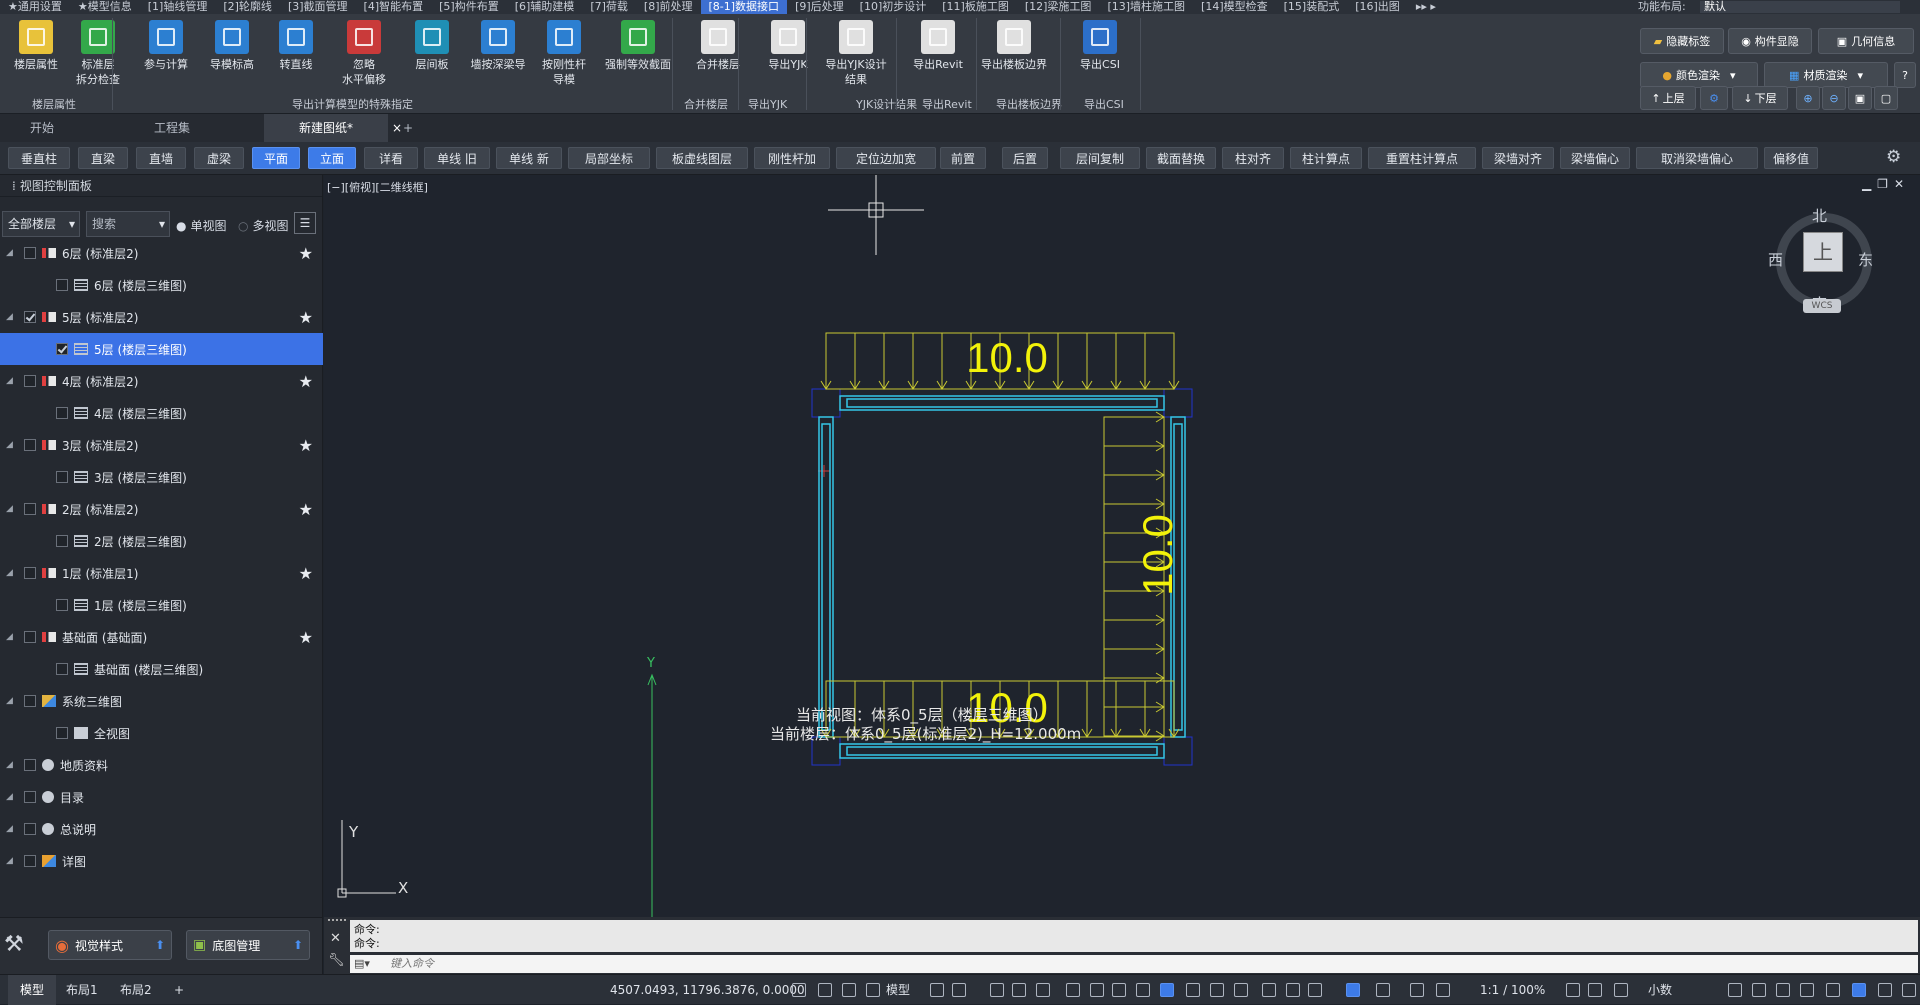 The height and width of the screenshot is (1005, 1920). Describe the element at coordinates (1886, 98) in the screenshot. I see `zoom-extents-button: ▢` at that location.